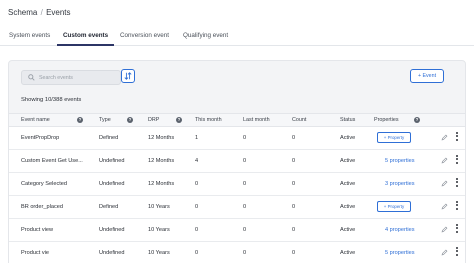  I want to click on sort-button, so click(128, 76).